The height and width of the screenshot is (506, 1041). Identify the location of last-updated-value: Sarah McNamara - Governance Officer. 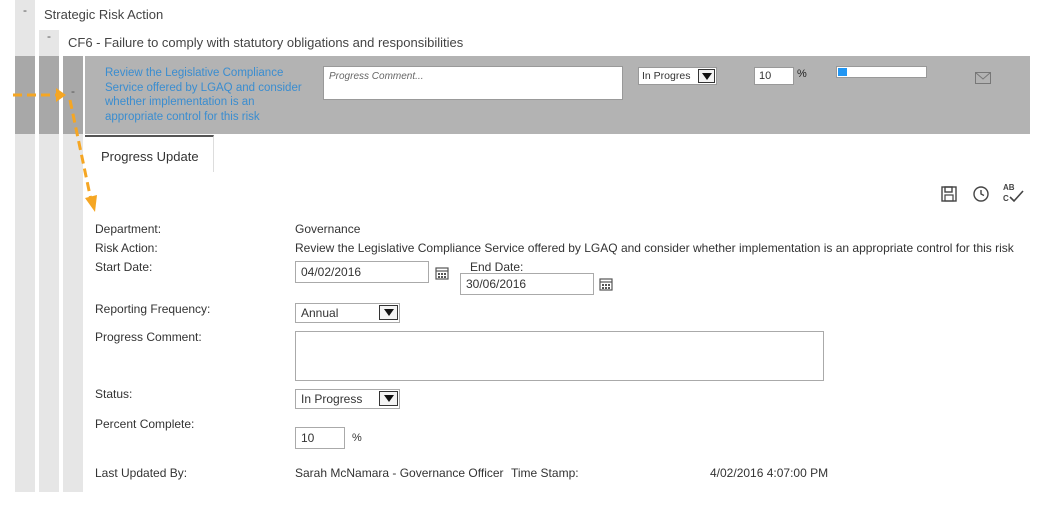
(399, 473).